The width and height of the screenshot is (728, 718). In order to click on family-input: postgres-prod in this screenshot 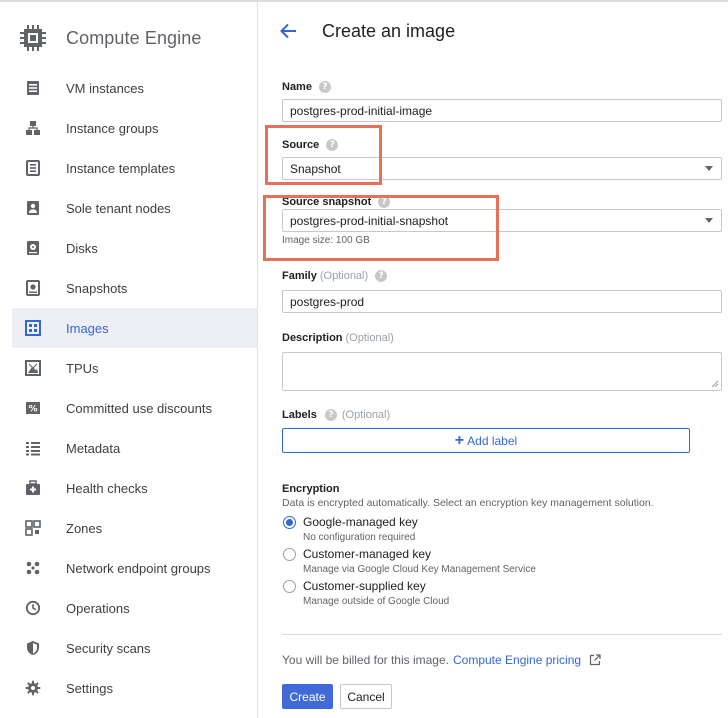, I will do `click(502, 301)`.